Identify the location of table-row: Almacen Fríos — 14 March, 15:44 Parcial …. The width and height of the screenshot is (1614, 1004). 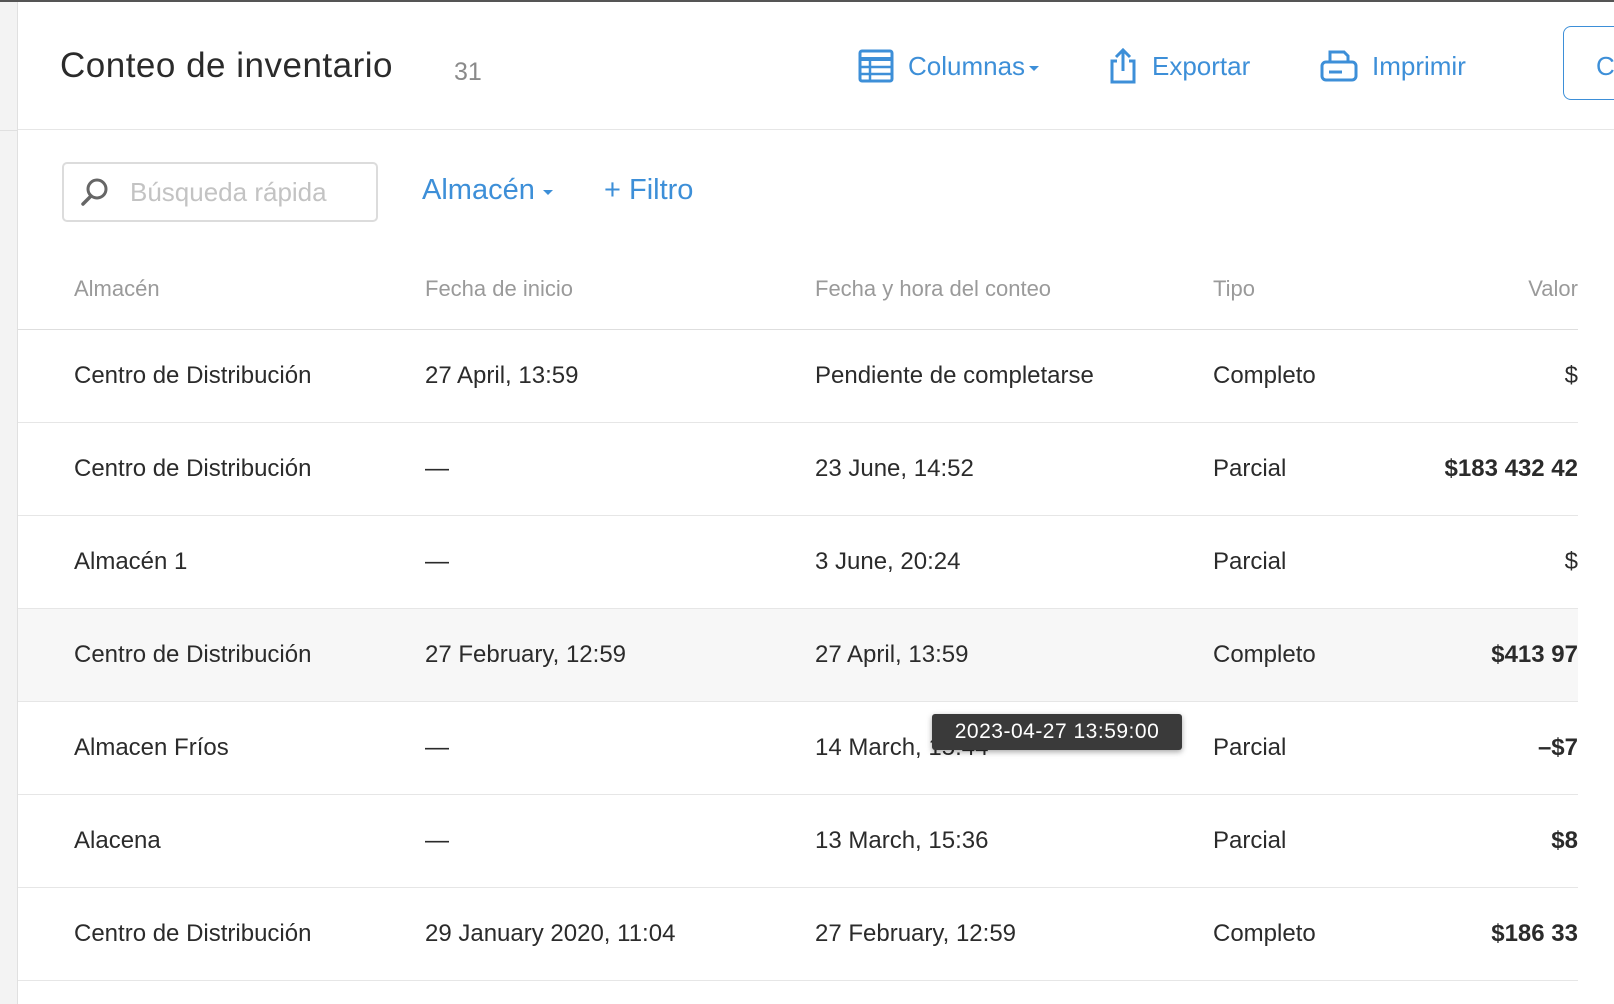
(798, 748).